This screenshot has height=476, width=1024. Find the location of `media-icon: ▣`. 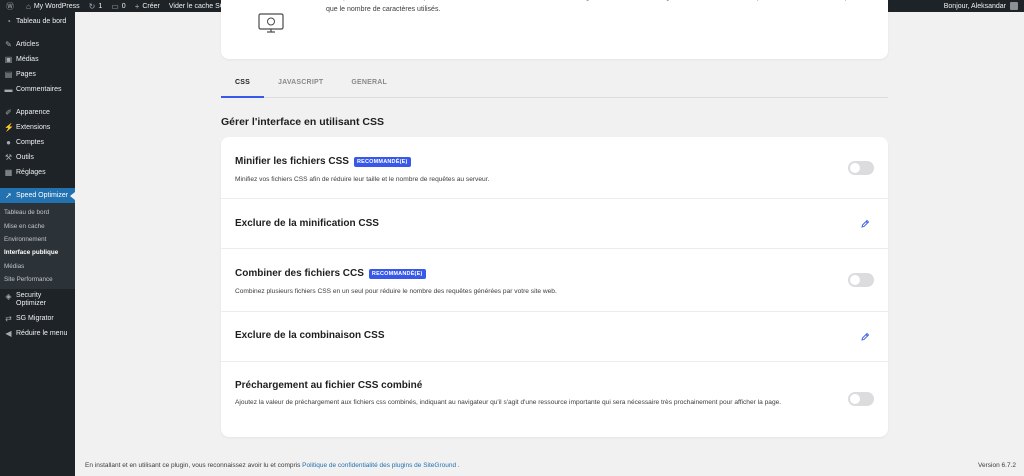

media-icon: ▣ is located at coordinates (8, 59).